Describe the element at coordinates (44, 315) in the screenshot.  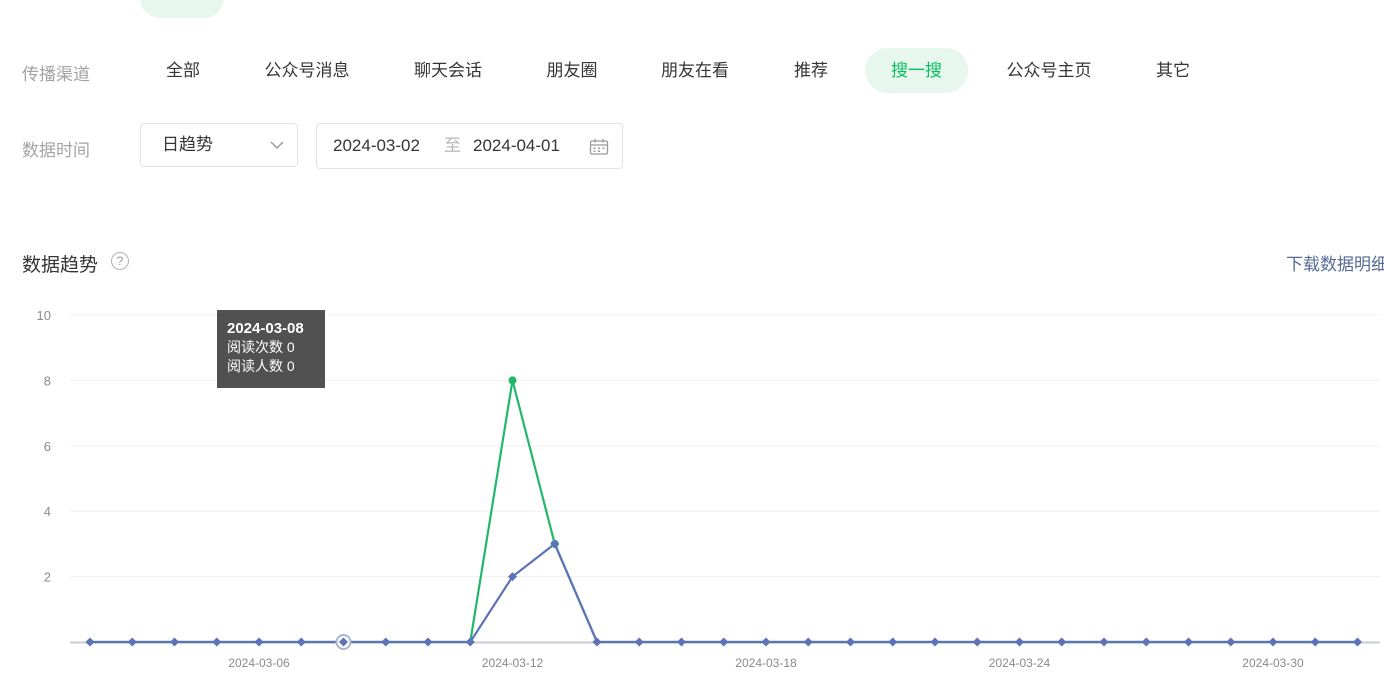
I see `y-tick-label: 10` at that location.